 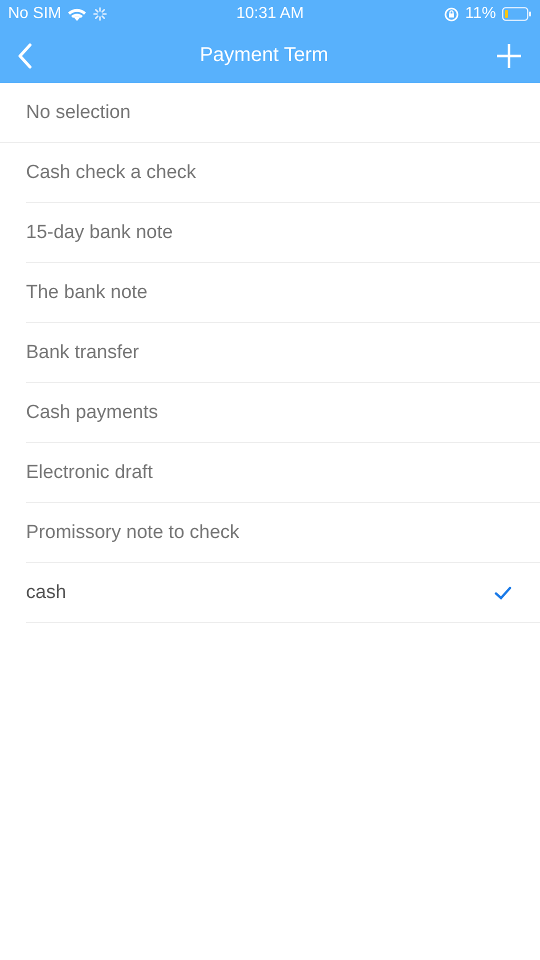 I want to click on loading-icon, so click(x=100, y=14).